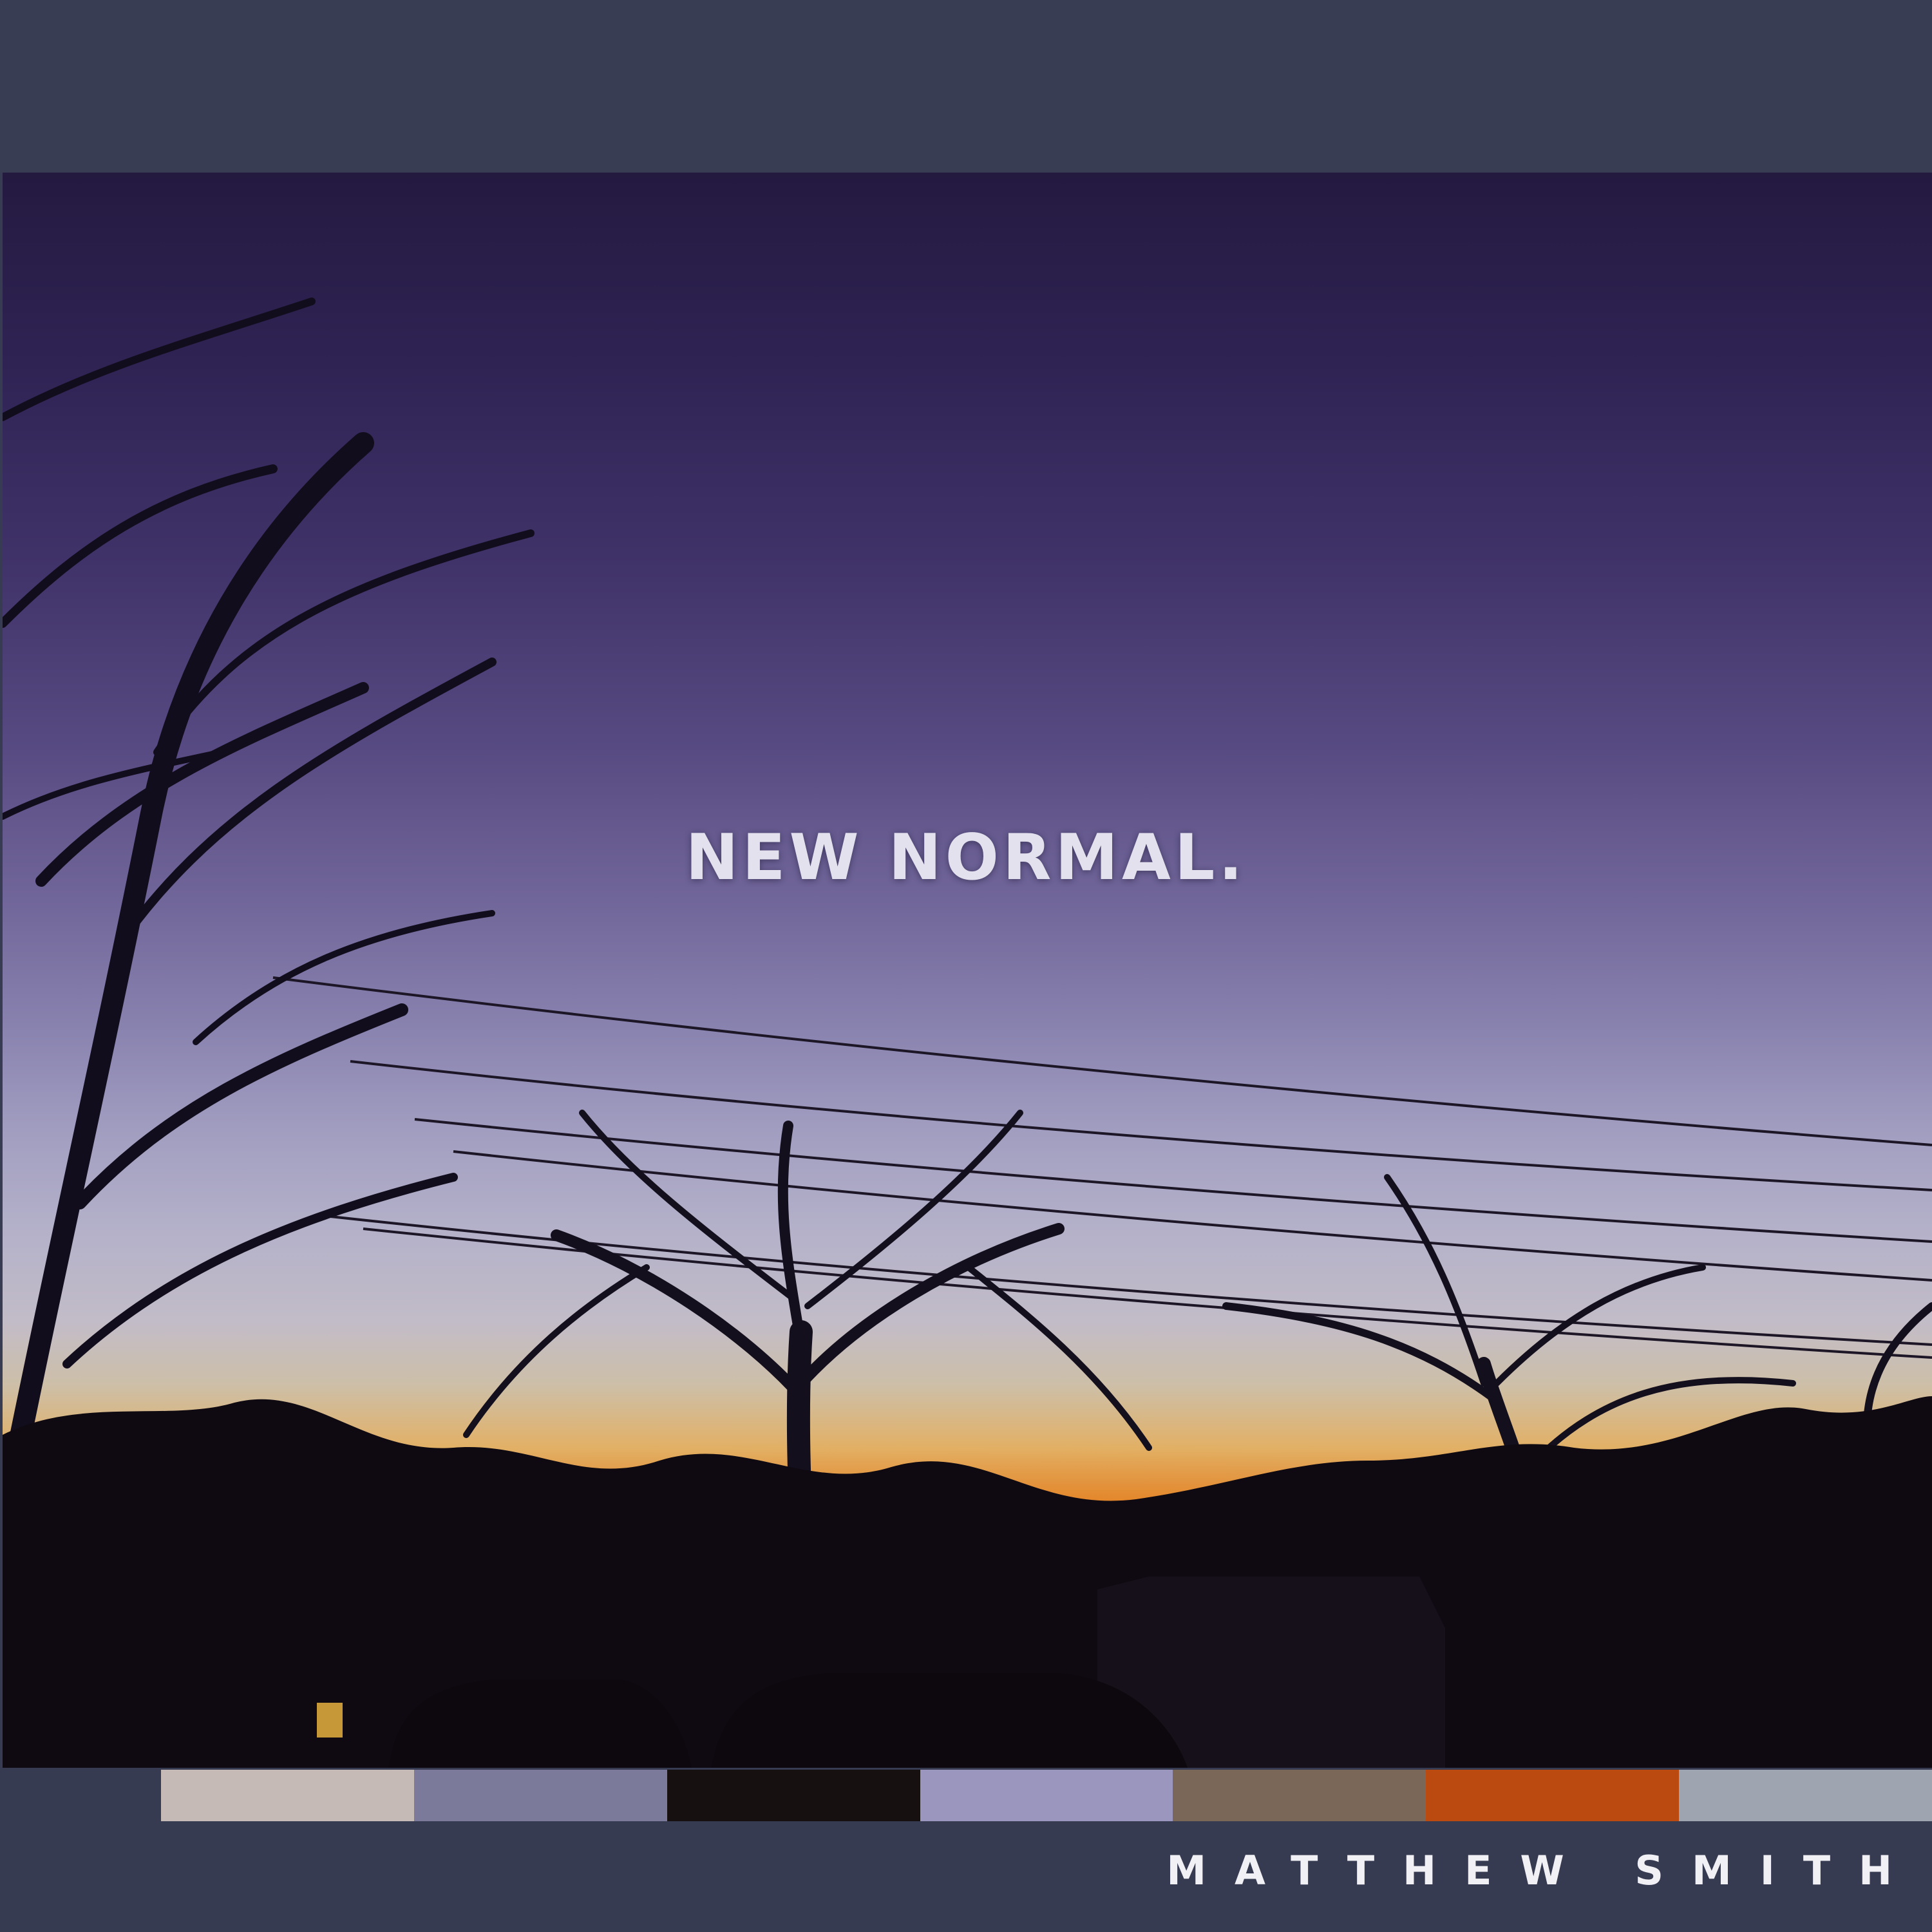 This screenshot has width=1932, height=1932. I want to click on album-title: NEW NORMAL., so click(966, 858).